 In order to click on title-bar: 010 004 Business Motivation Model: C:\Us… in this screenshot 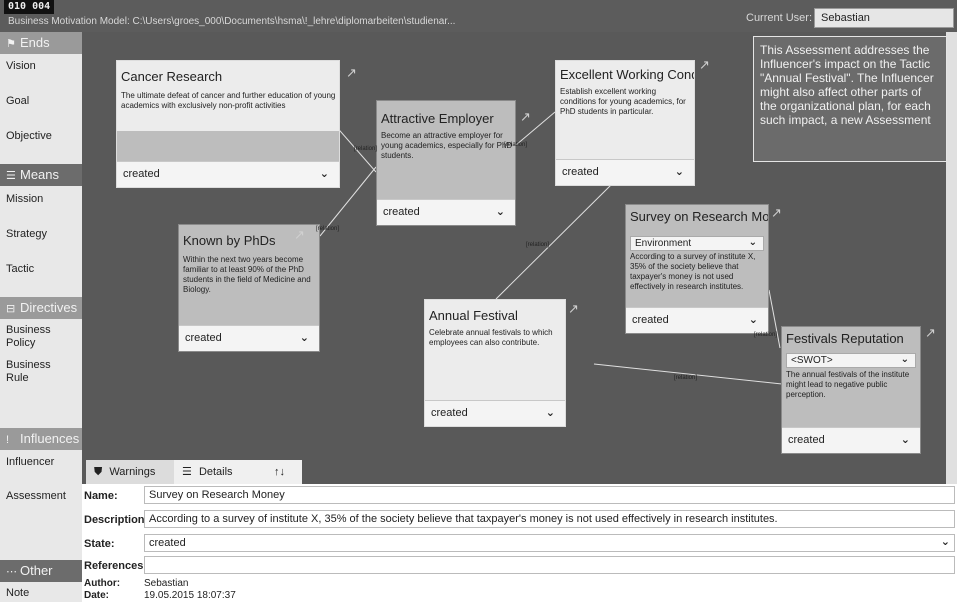, I will do `click(478, 16)`.